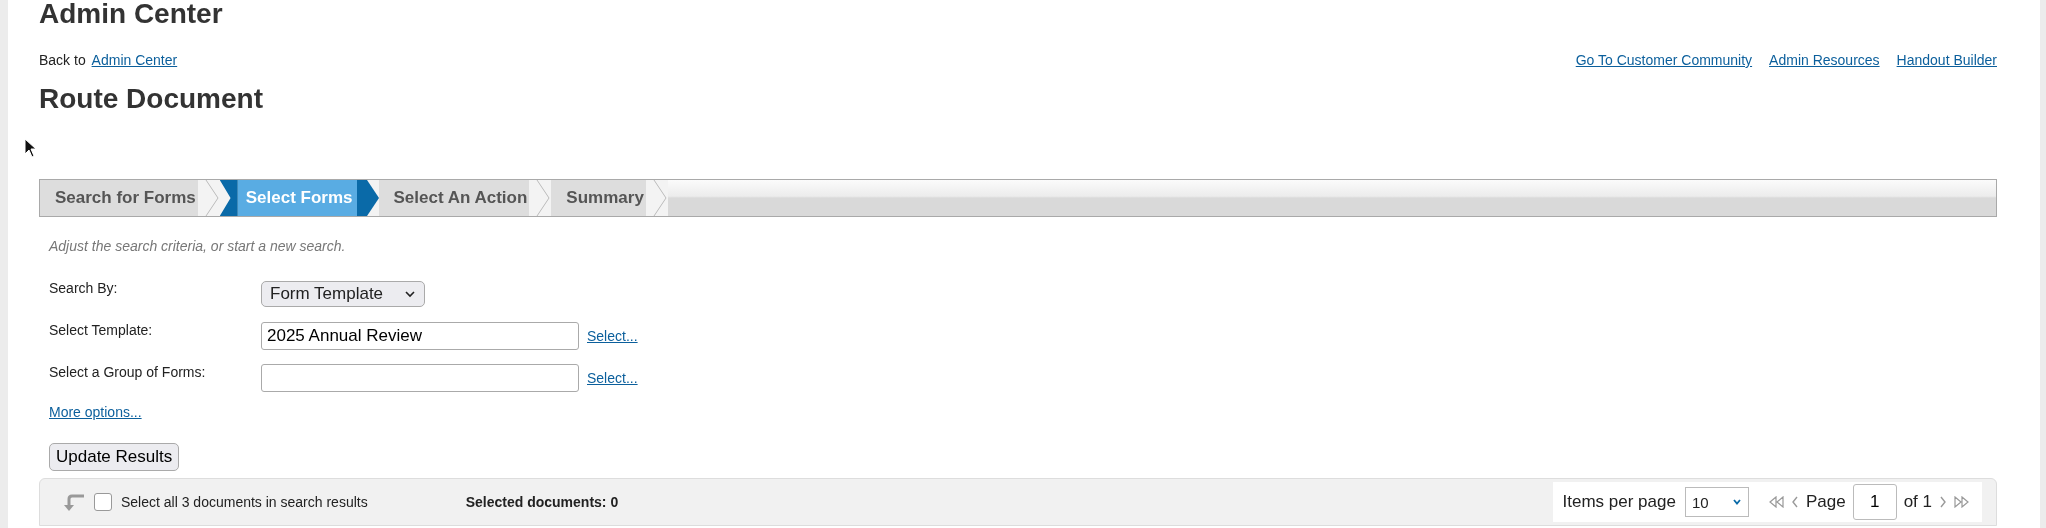 This screenshot has width=2046, height=528. Describe the element at coordinates (131, 15) in the screenshot. I see `page-heading: Admin Center` at that location.